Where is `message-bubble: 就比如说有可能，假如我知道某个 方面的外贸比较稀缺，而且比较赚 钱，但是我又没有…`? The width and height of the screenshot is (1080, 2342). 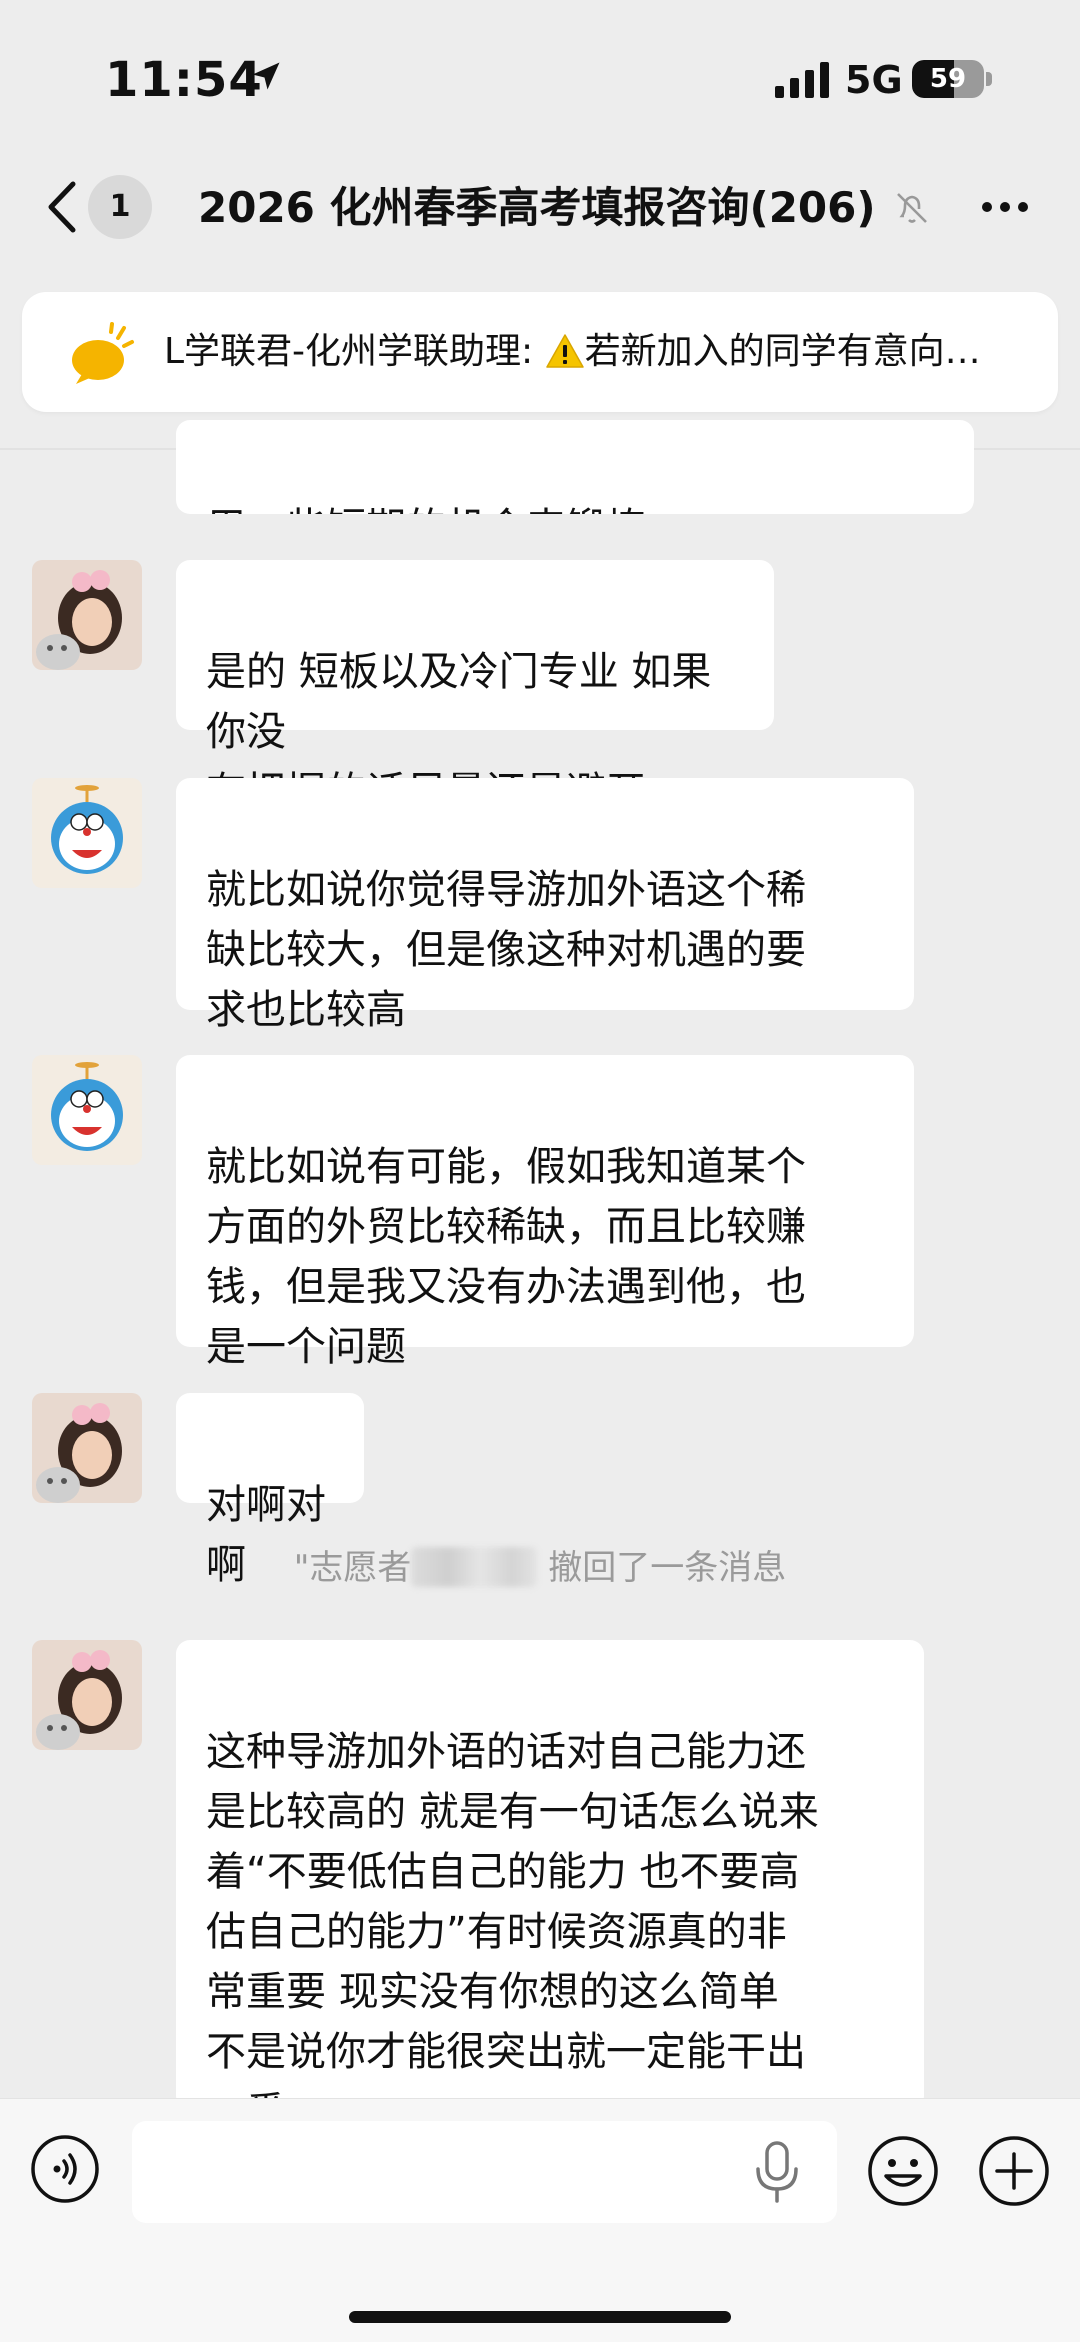 message-bubble: 就比如说有可能，假如我知道某个 方面的外贸比较稀缺，而且比较赚 钱，但是我又没有… is located at coordinates (545, 1212).